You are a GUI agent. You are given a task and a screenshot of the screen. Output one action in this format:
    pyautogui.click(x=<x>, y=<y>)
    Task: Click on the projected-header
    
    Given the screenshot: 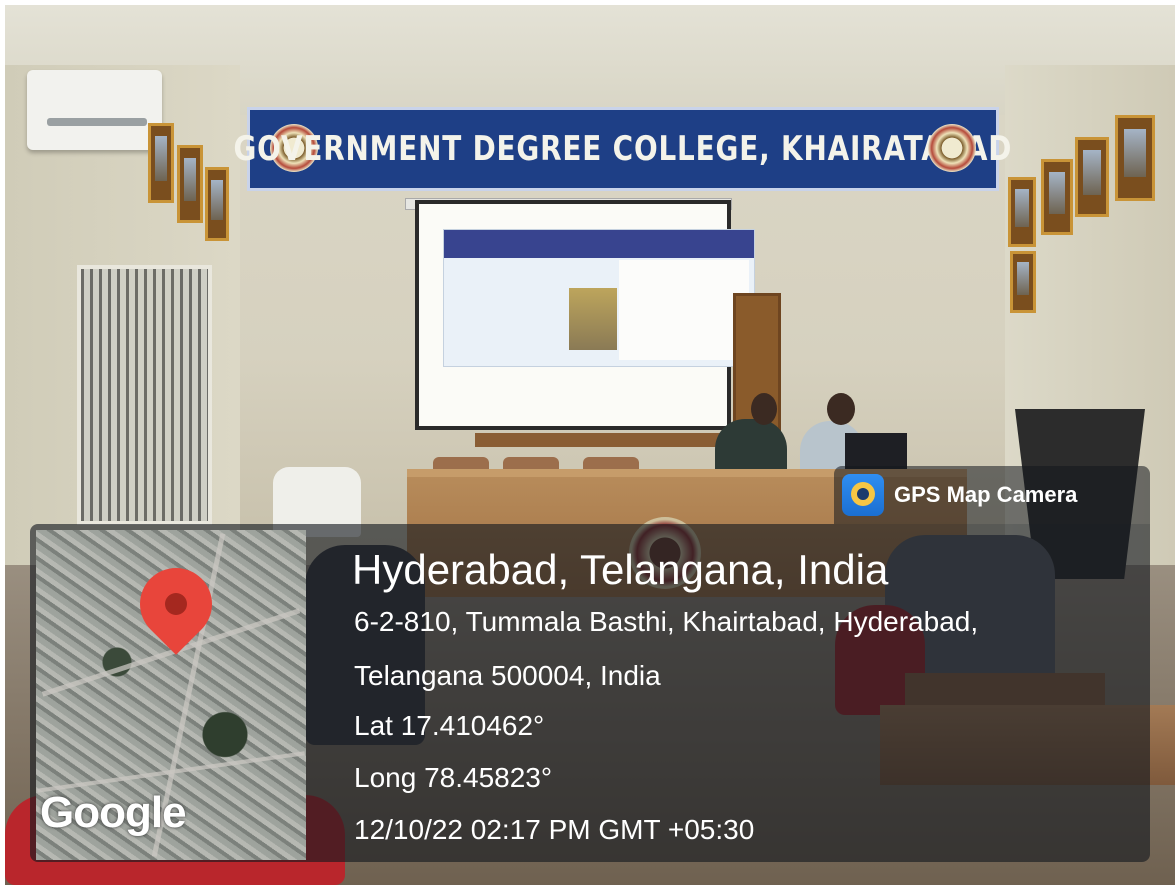 What is the action you would take?
    pyautogui.click(x=599, y=244)
    